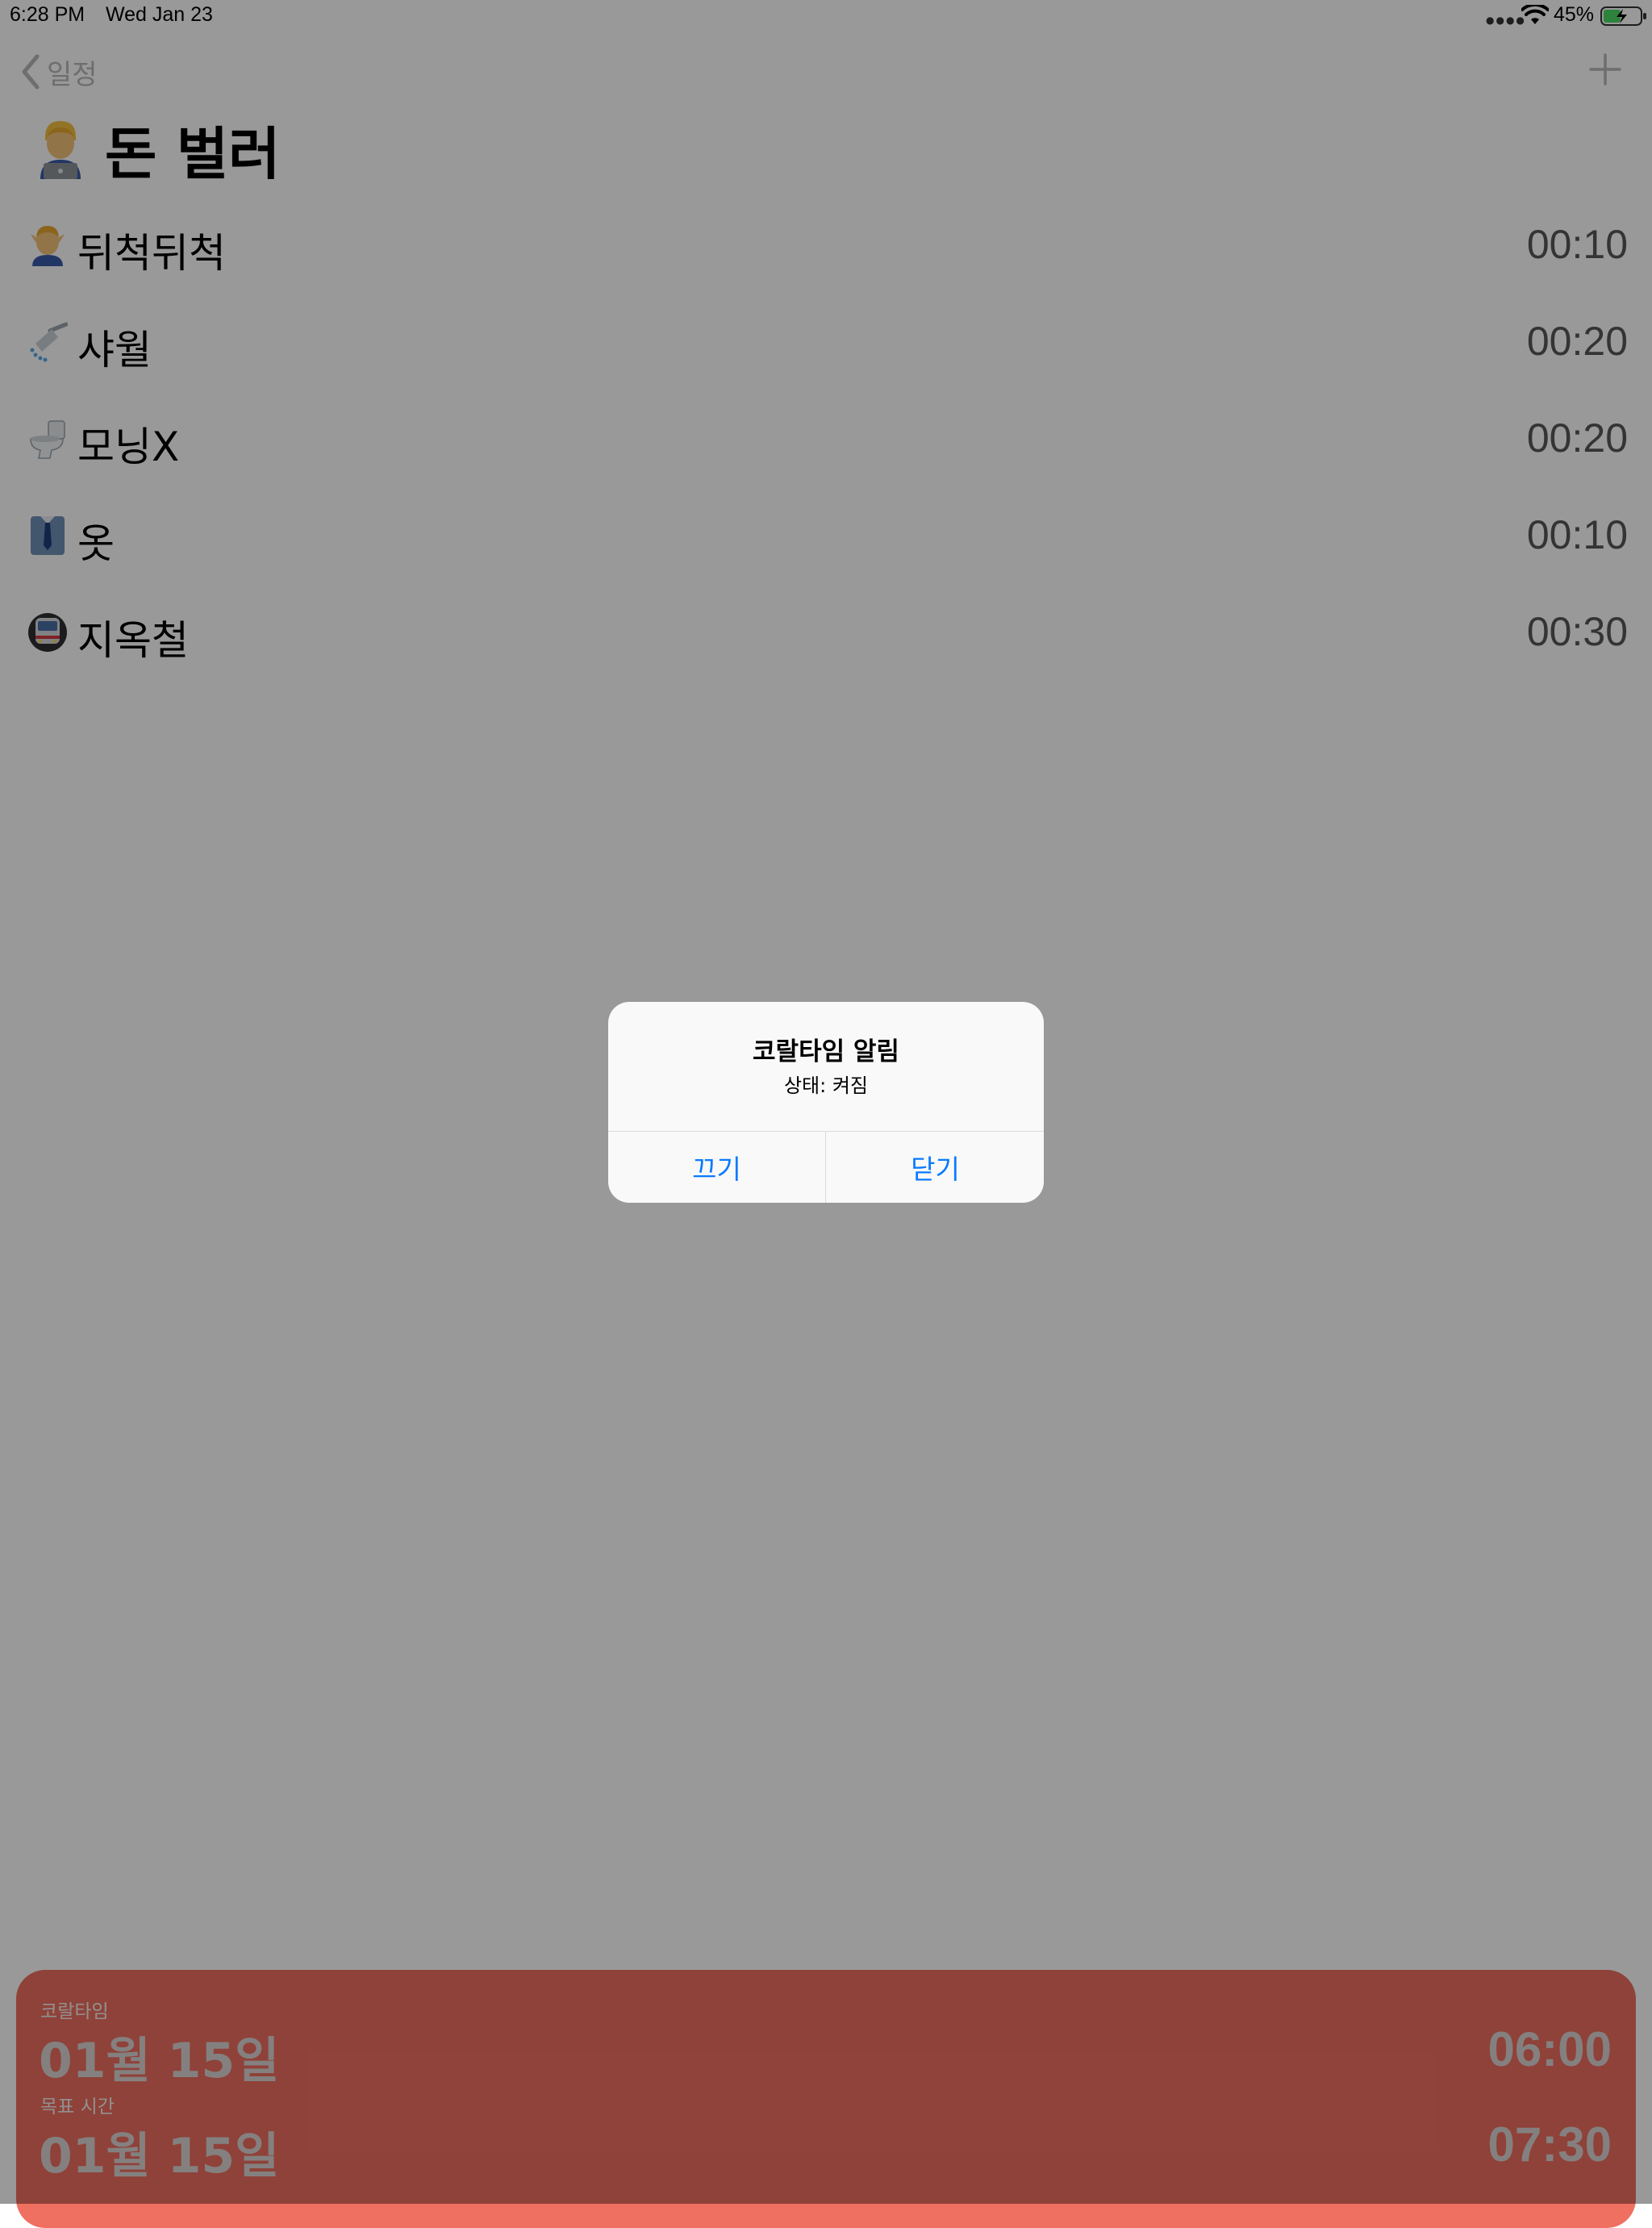  What do you see at coordinates (826, 1051) in the screenshot?
I see `alert-title: 코랄타임 알림` at bounding box center [826, 1051].